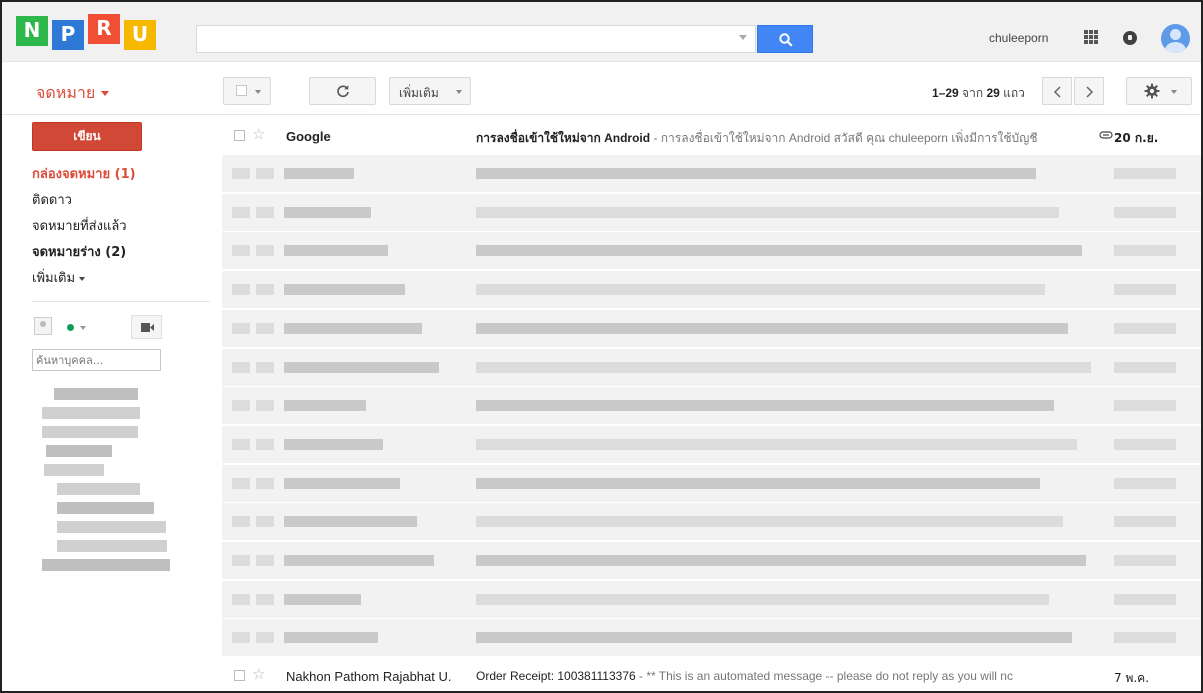 The width and height of the screenshot is (1203, 693). What do you see at coordinates (68, 35) in the screenshot?
I see `logo-letter-tile: P` at bounding box center [68, 35].